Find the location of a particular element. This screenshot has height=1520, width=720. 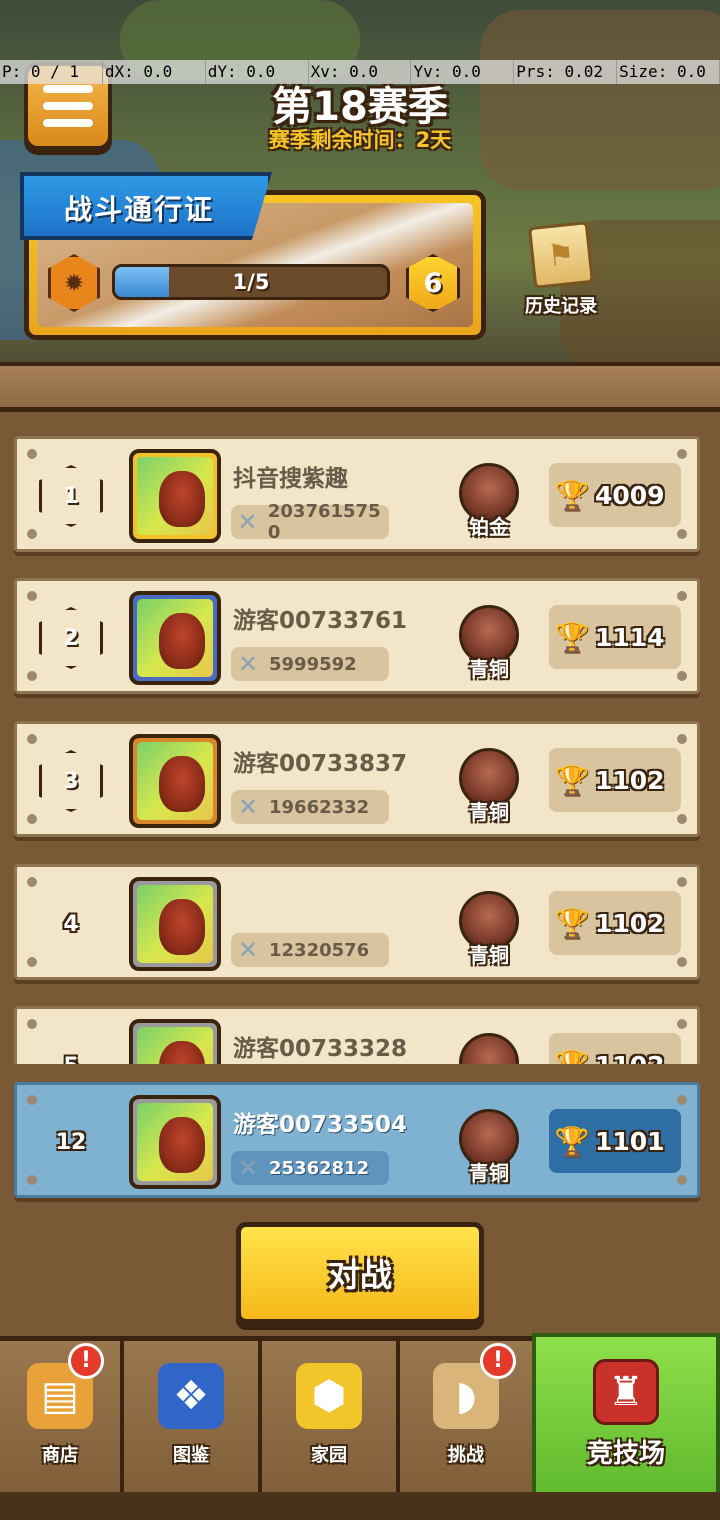

leaderboard-row: 1 抖音搜紫趣 ✕ 203761575​0 铂金 🏆 4009 is located at coordinates (357, 494).